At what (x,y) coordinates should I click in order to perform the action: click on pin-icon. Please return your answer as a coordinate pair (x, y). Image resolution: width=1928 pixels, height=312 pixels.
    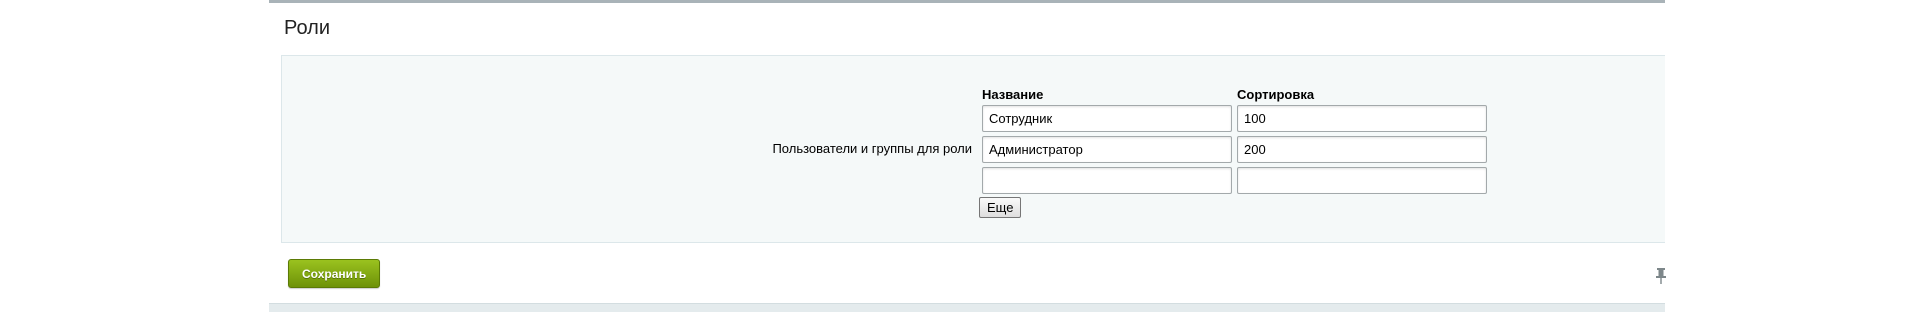
    Looking at the image, I should click on (1661, 276).